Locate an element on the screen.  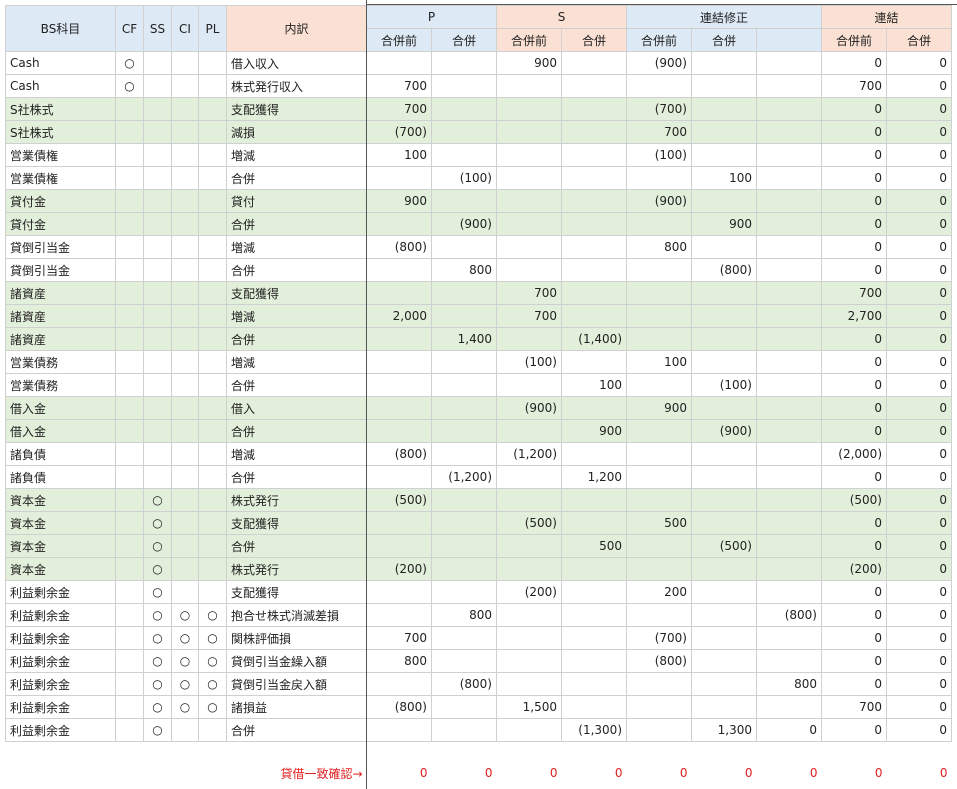
cell-adj-extra: (800) is located at coordinates (789, 615).